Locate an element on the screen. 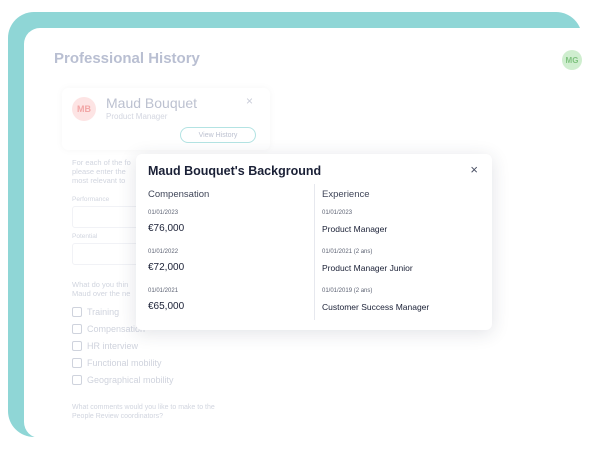 The width and height of the screenshot is (602, 450). question-text-1: What do you thin is located at coordinates (100, 284).